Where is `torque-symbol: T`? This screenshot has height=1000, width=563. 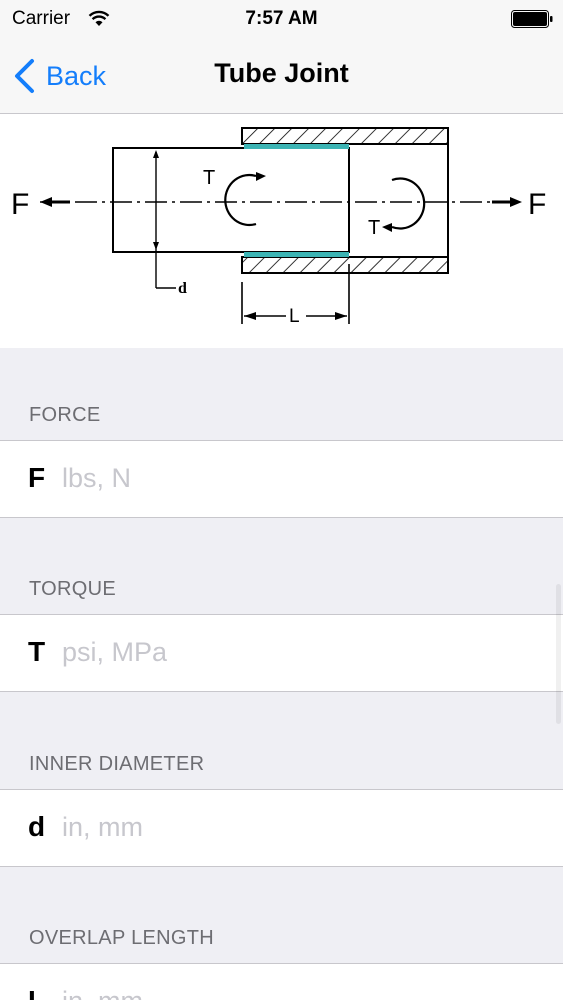
torque-symbol: T is located at coordinates (37, 651).